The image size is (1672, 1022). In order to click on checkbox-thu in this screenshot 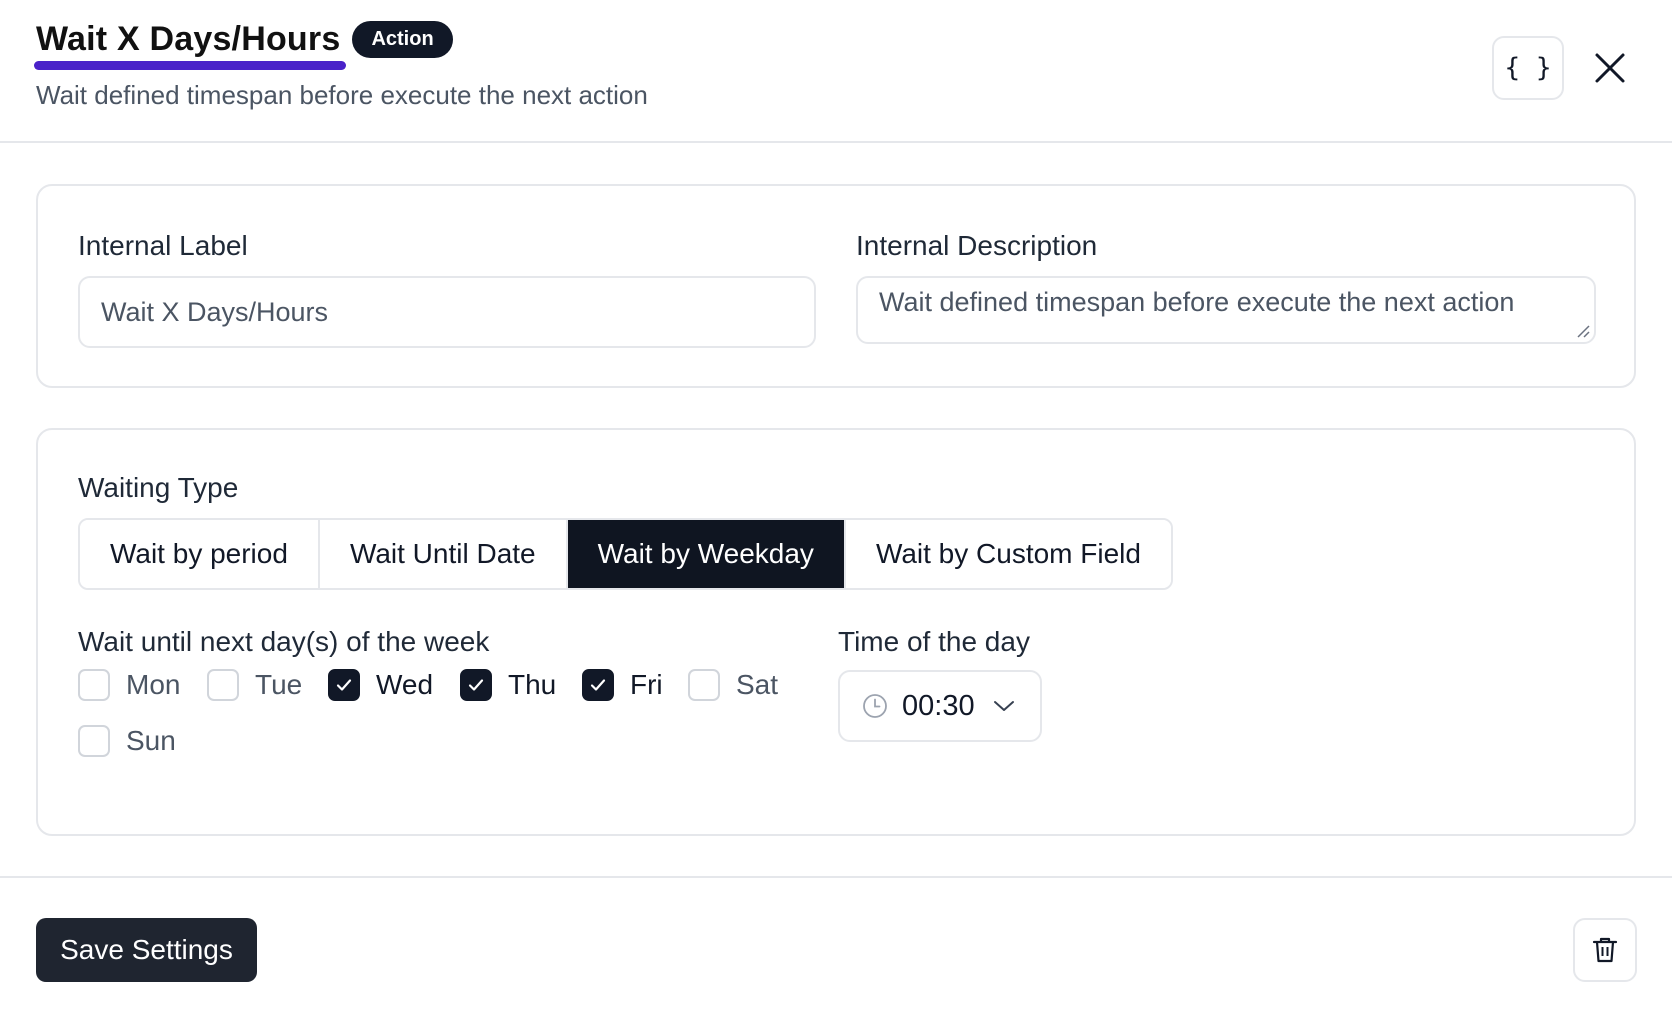, I will do `click(476, 685)`.